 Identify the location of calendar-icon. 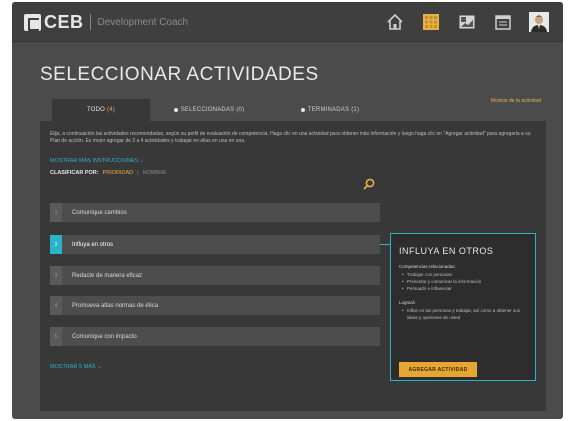
(503, 22).